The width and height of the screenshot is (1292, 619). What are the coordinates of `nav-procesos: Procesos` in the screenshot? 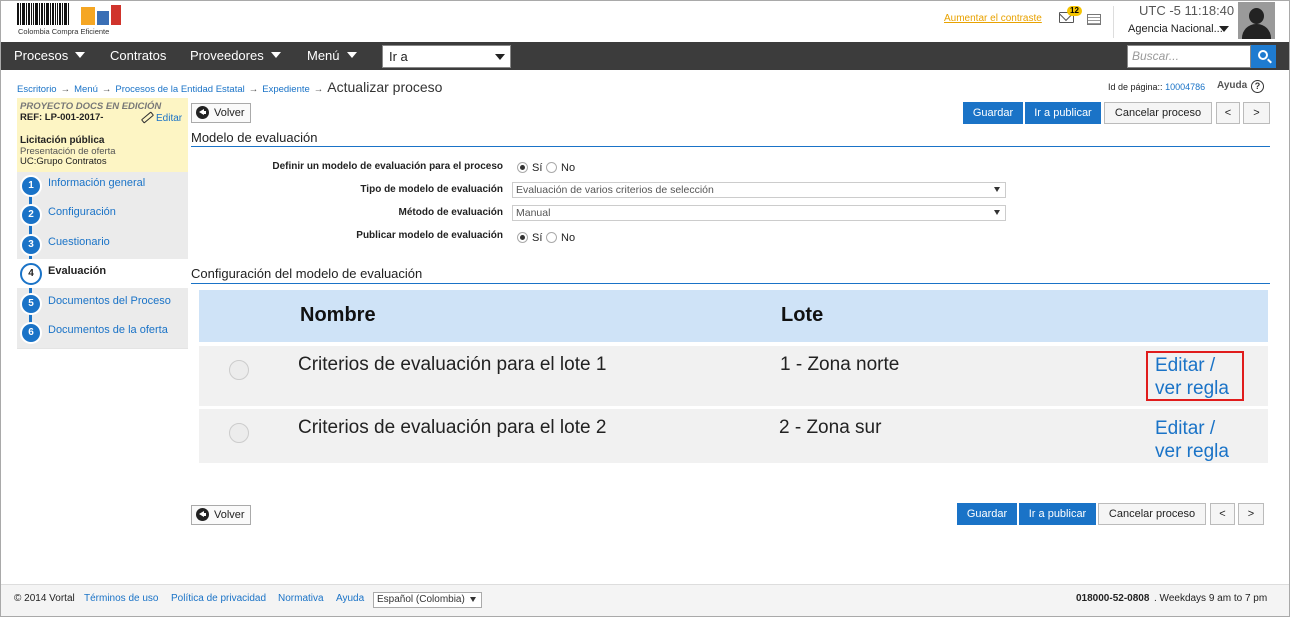 It's located at (50, 56).